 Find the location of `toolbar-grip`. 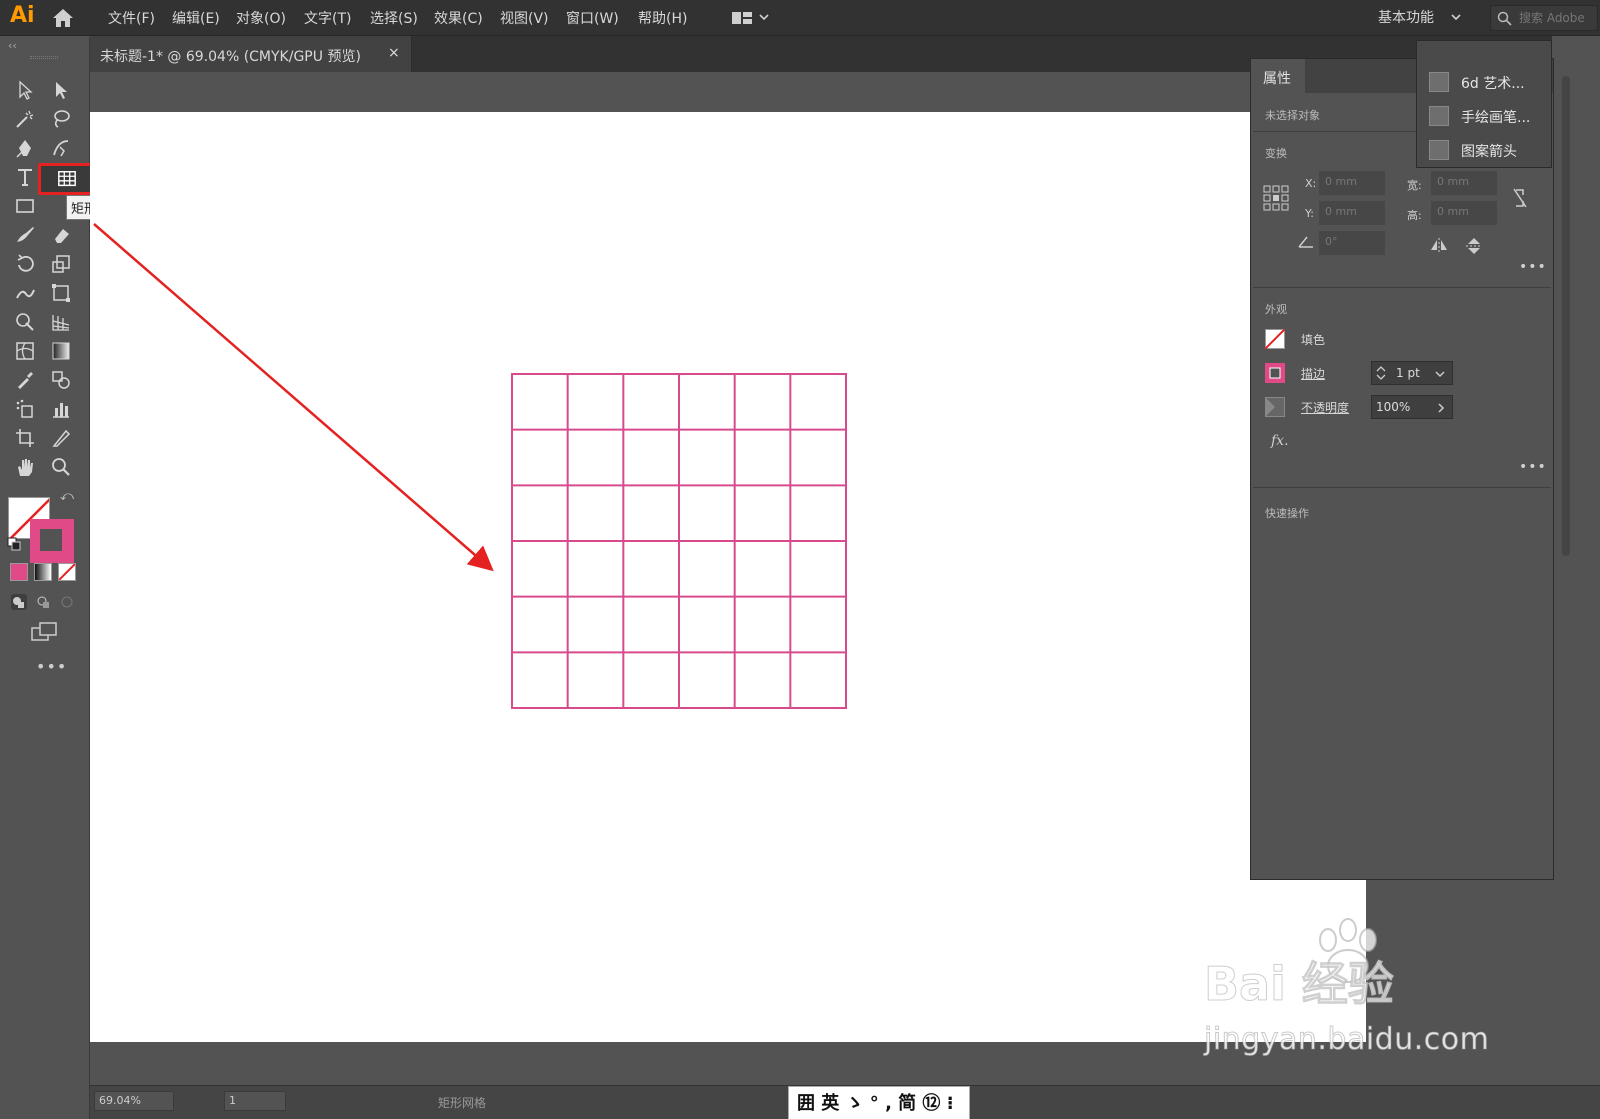

toolbar-grip is located at coordinates (44, 57).